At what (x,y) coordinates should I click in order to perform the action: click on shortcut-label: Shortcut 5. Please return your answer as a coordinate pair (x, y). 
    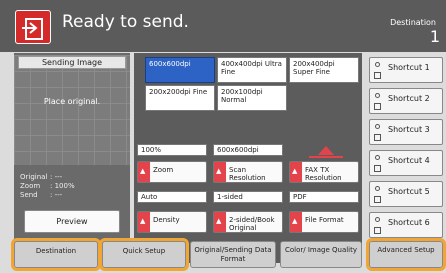
    Looking at the image, I should click on (409, 191).